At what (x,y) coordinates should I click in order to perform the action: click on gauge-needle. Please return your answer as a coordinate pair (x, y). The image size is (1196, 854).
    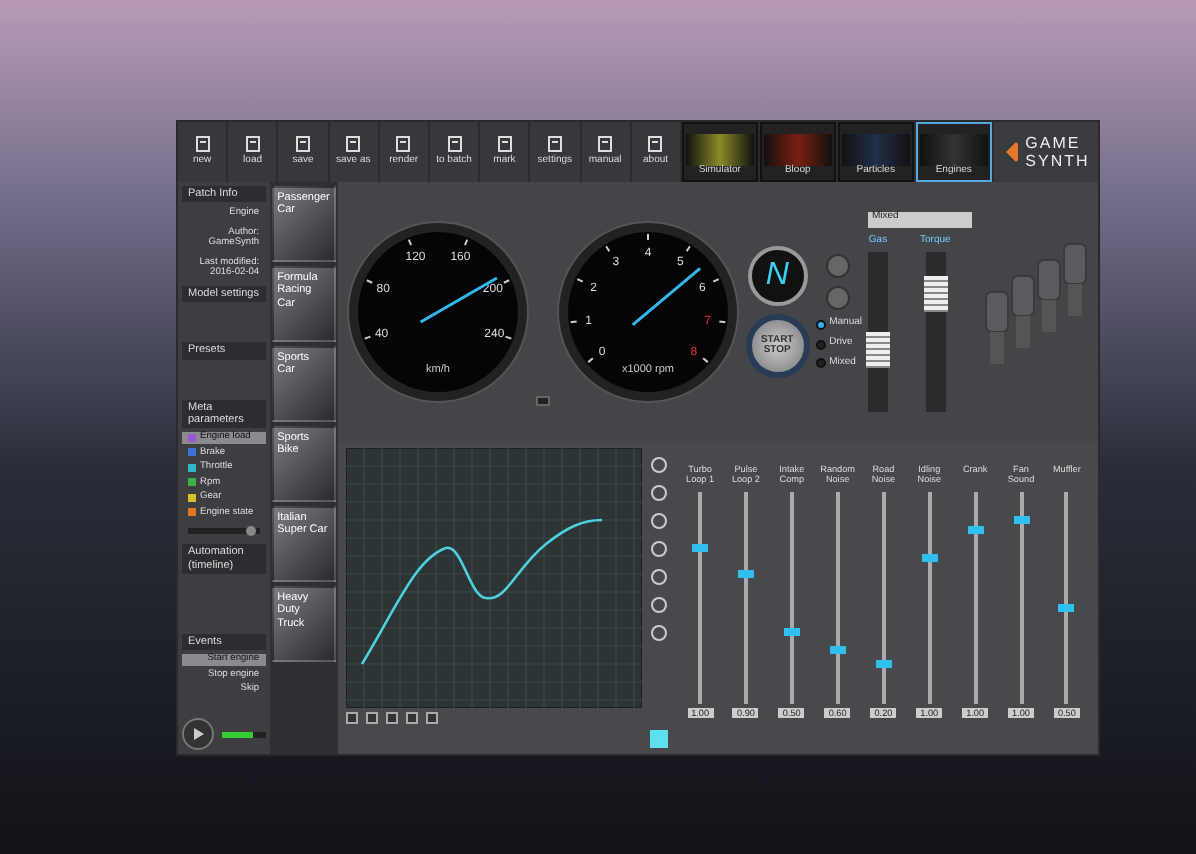
    Looking at the image, I should click on (665, 296).